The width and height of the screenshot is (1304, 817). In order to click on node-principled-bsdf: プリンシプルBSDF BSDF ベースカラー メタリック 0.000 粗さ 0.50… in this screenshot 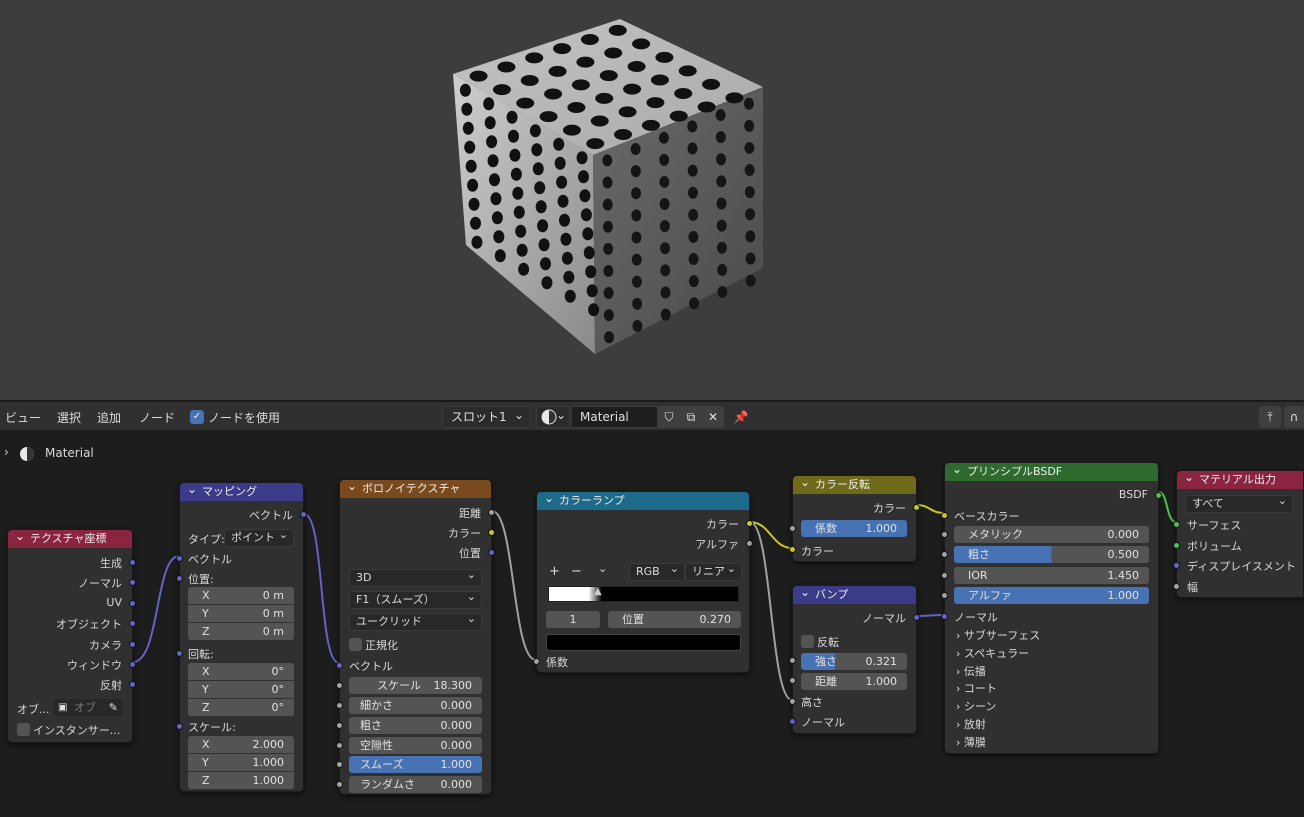, I will do `click(1051, 607)`.